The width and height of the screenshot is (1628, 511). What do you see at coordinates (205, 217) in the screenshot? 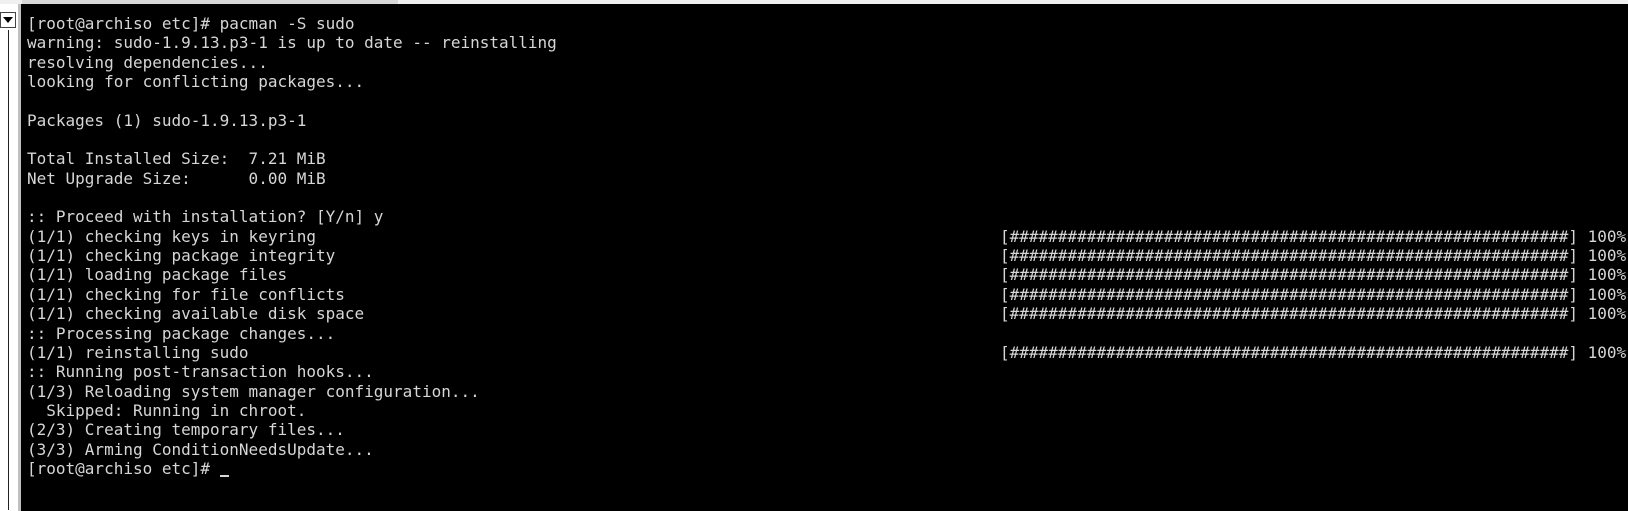
I see `line-text: :: Proceed with installation? [Y/n] y` at bounding box center [205, 217].